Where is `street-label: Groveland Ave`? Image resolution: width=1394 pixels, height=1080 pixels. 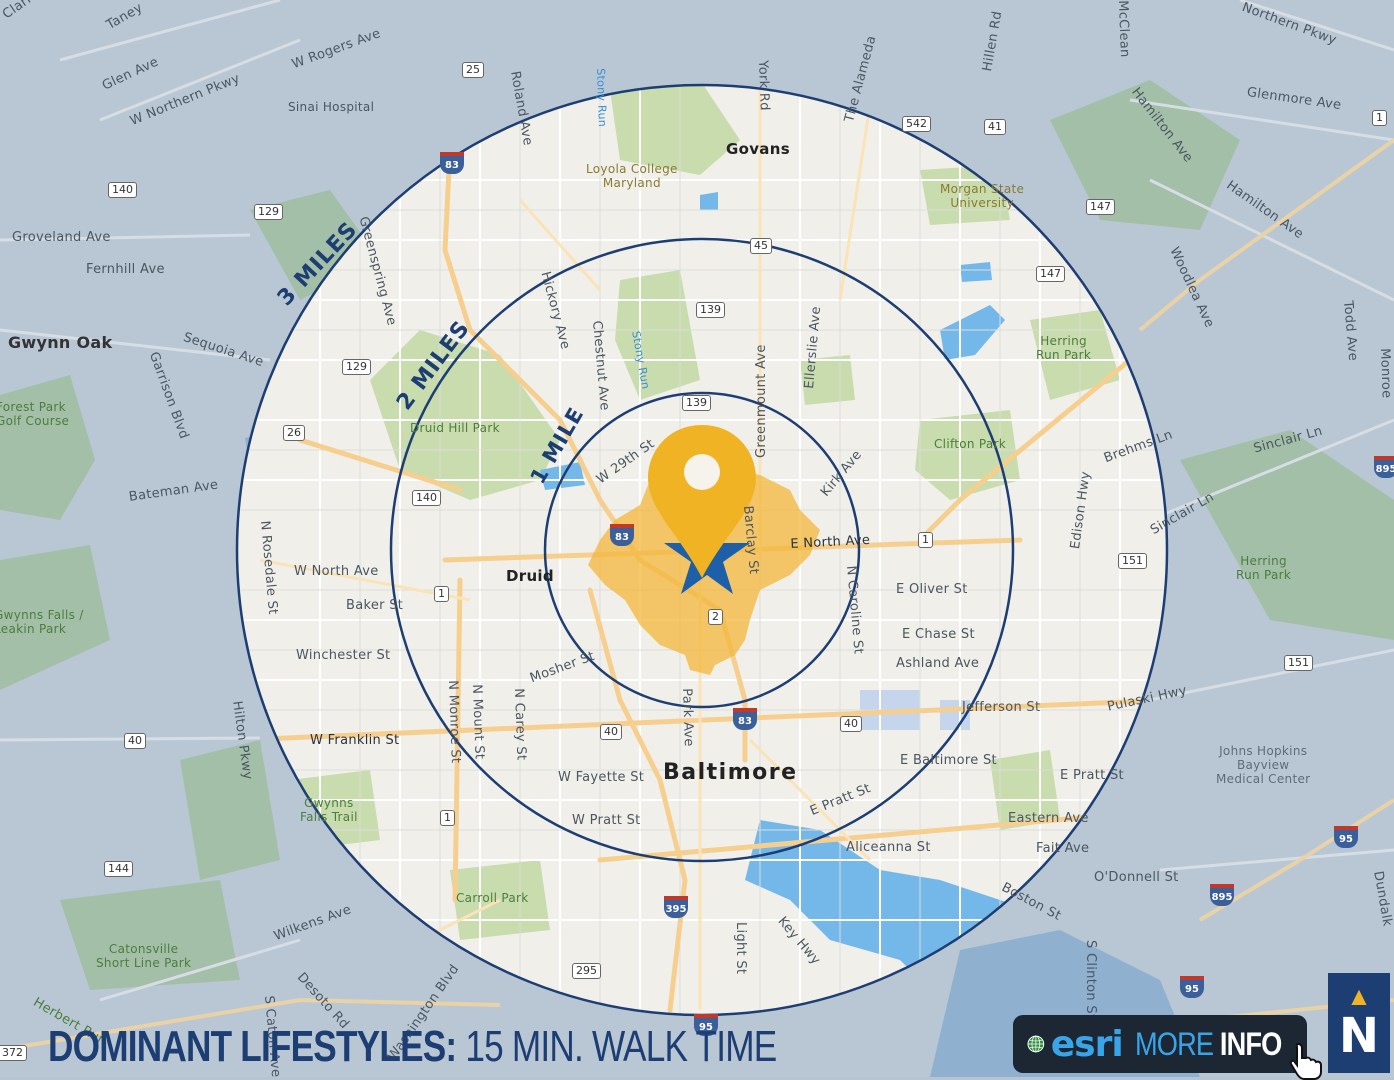
street-label: Groveland Ave is located at coordinates (61, 237).